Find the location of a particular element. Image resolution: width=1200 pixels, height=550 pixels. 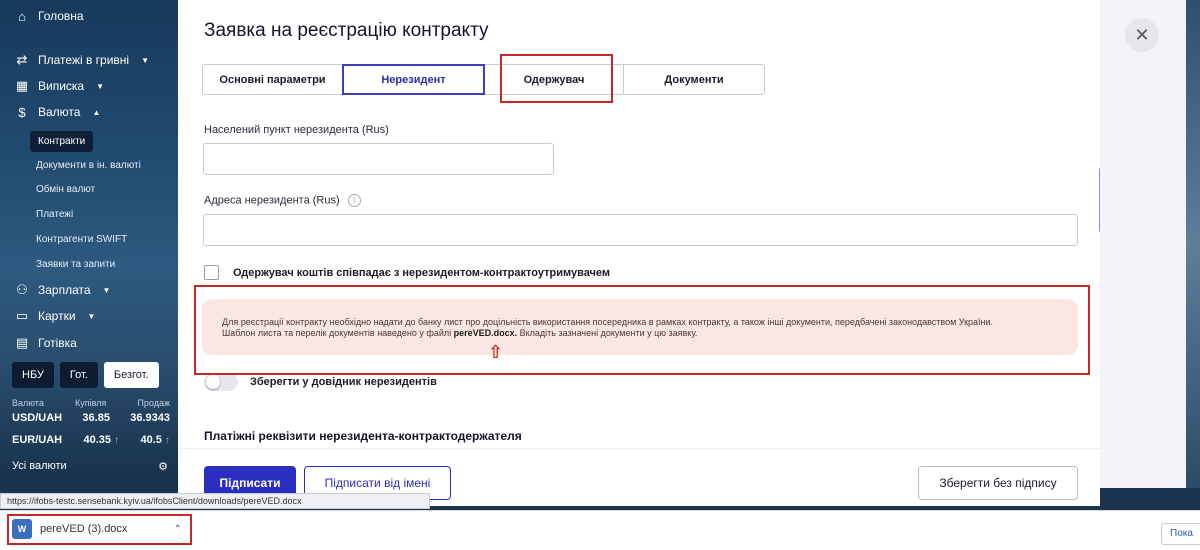

rate-tabs: НБУ Гот. Безгот. is located at coordinates (85, 375).